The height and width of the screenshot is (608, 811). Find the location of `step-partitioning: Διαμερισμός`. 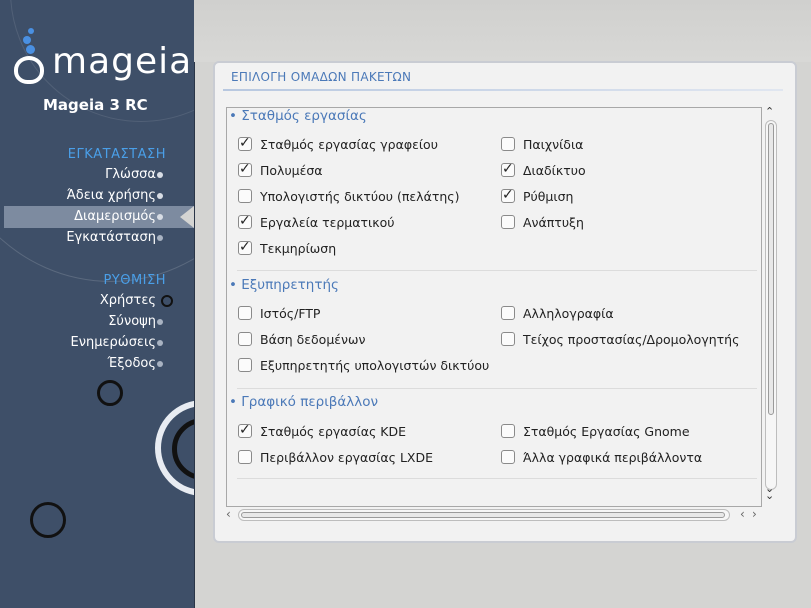

step-partitioning: Διαμερισμός is located at coordinates (115, 216).